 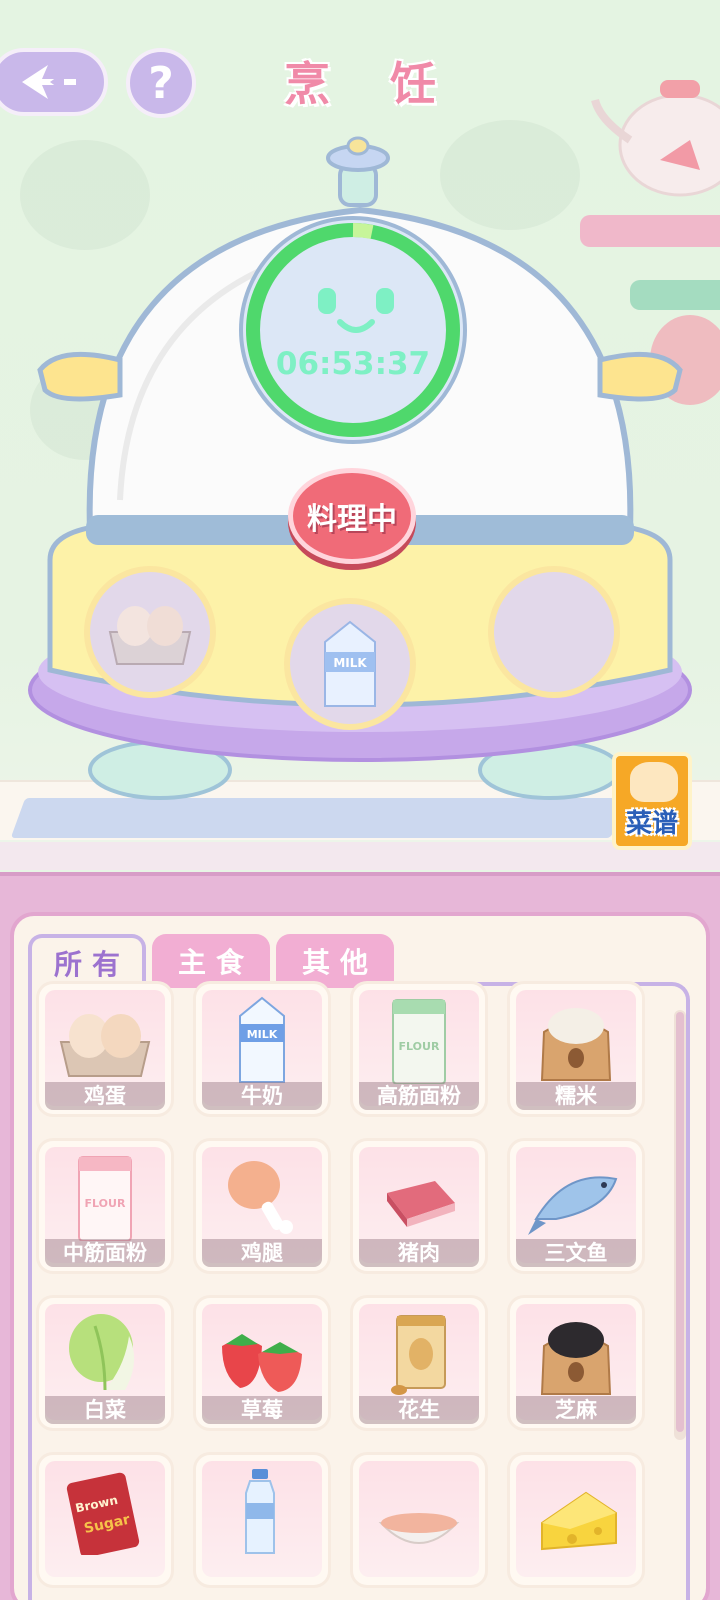 I want to click on ingredient-item-milk: MILK 牛奶, so click(x=262, y=1049).